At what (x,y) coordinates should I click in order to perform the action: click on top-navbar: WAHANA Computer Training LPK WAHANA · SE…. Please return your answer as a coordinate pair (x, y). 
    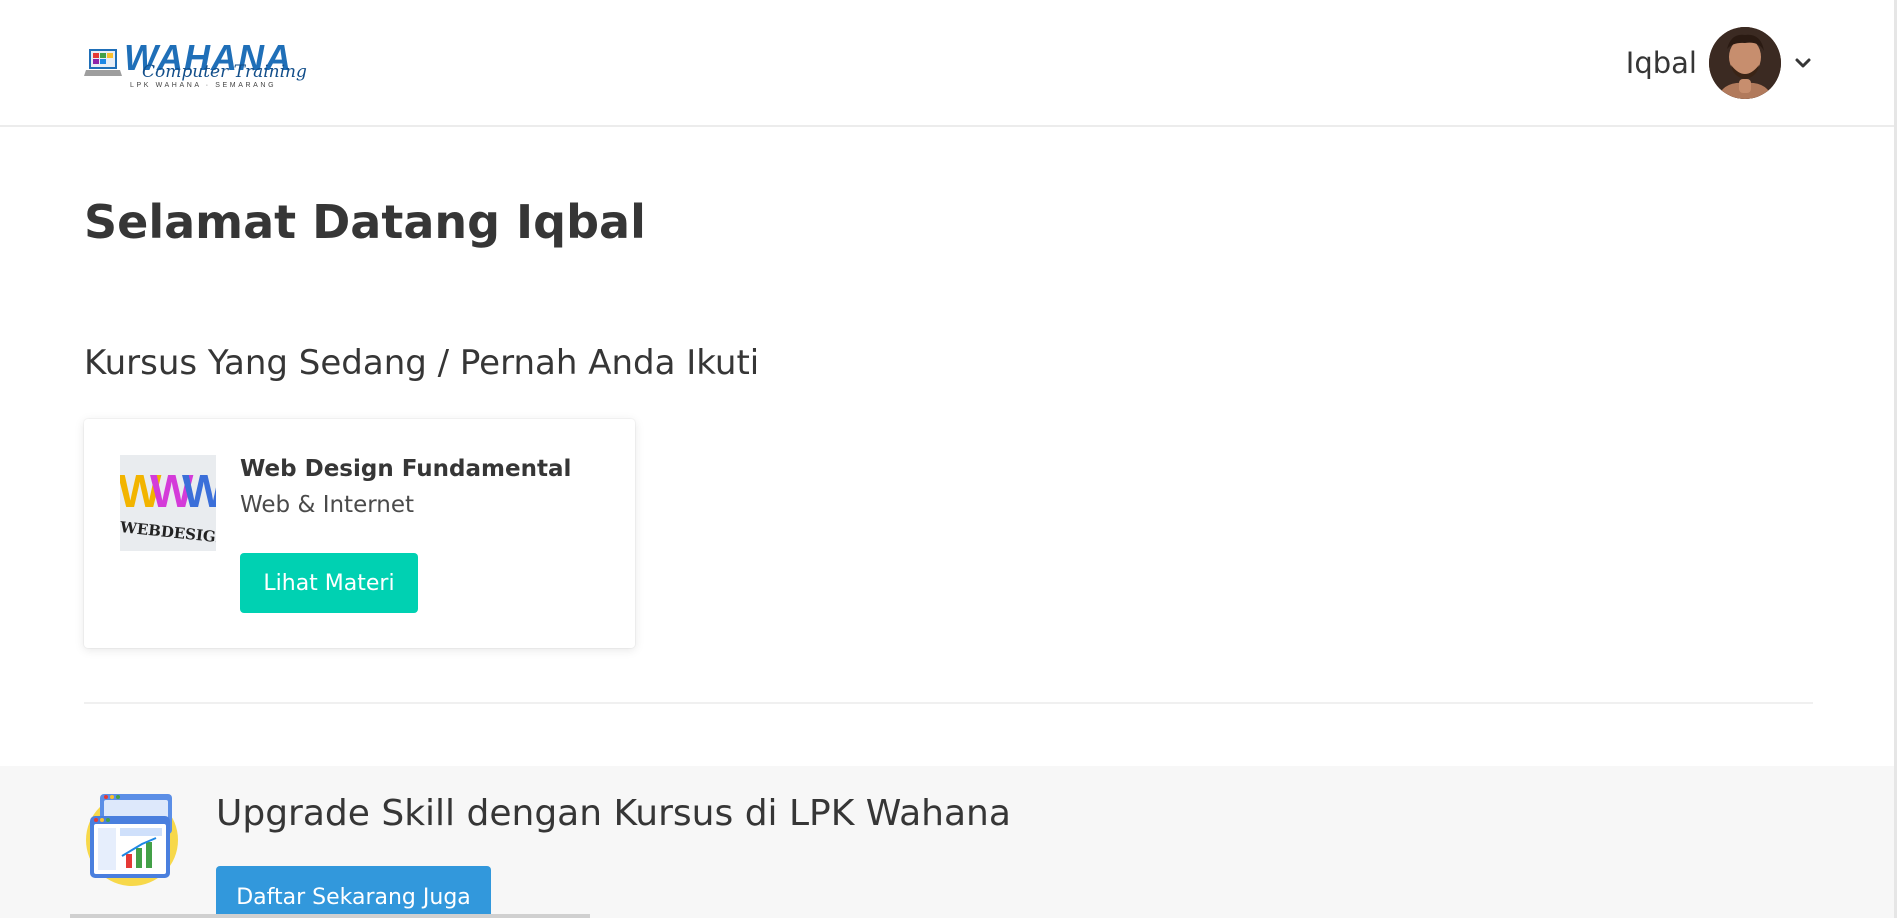
    Looking at the image, I should click on (948, 63).